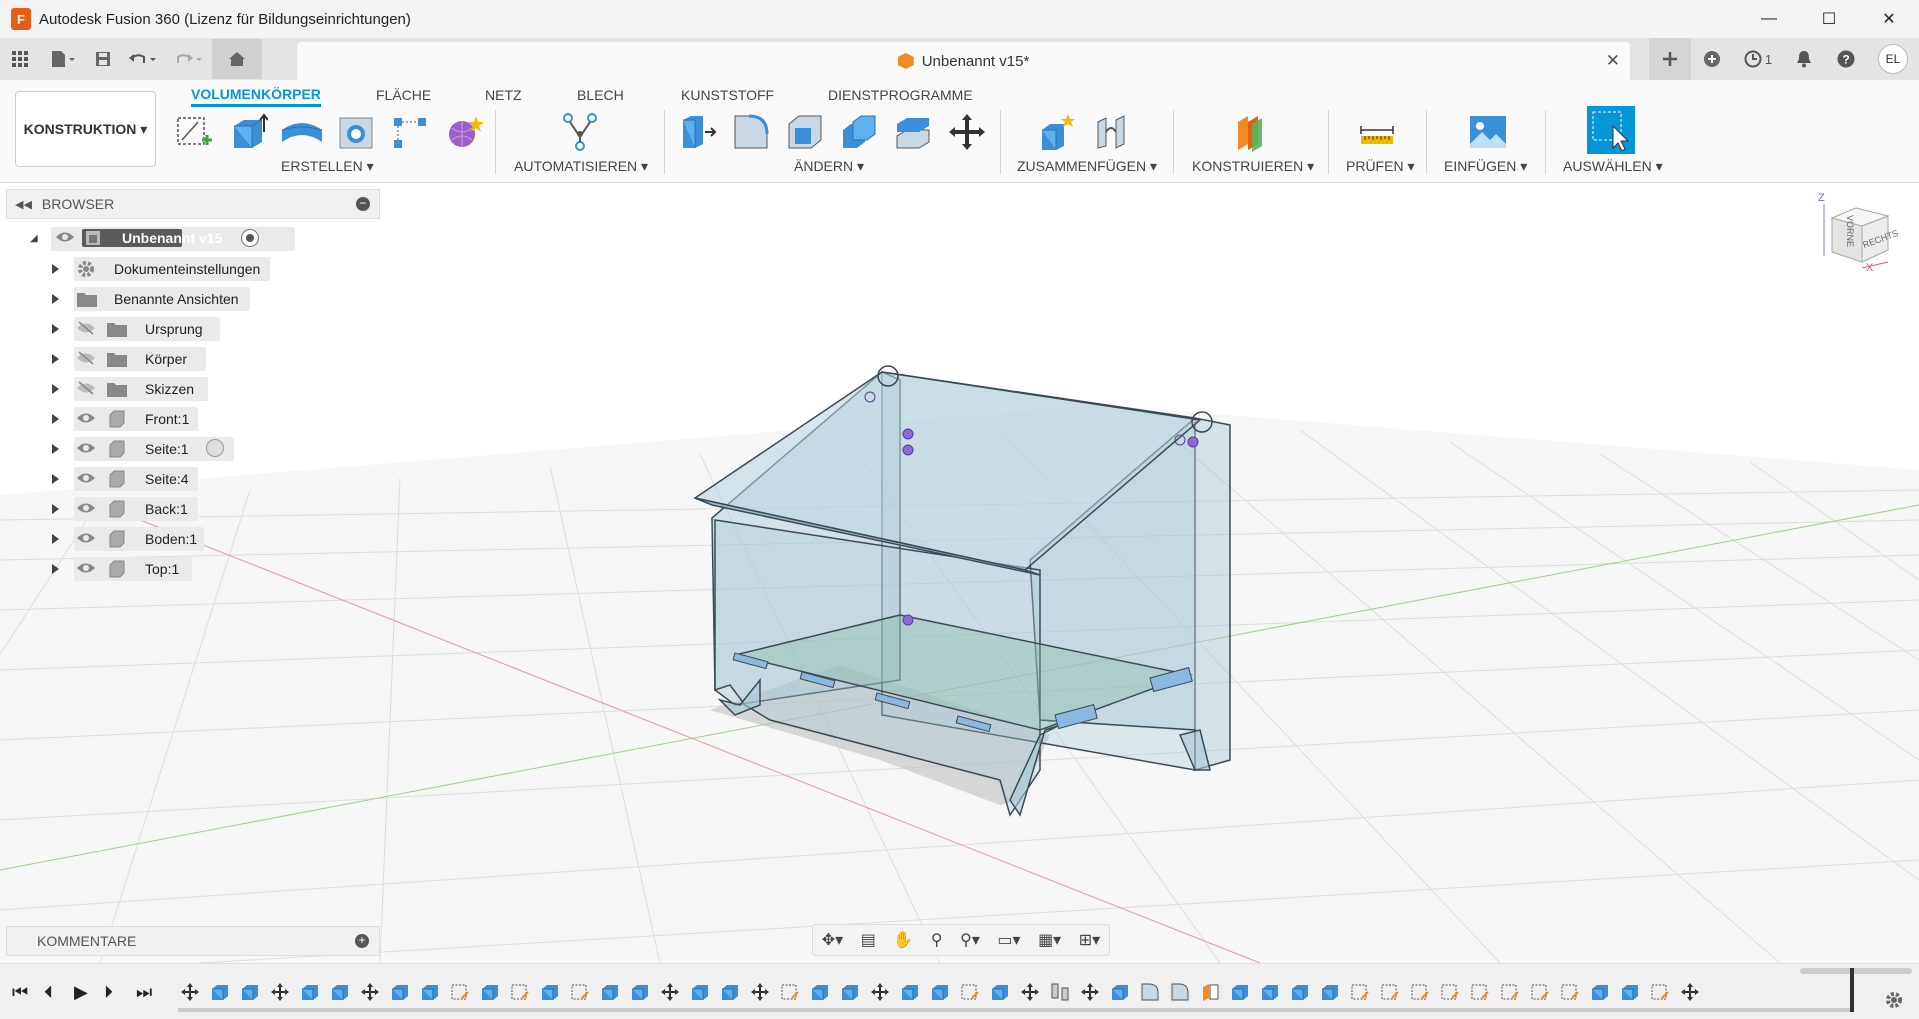 This screenshot has width=1919, height=1019. I want to click on add-comment-icon: +, so click(362, 941).